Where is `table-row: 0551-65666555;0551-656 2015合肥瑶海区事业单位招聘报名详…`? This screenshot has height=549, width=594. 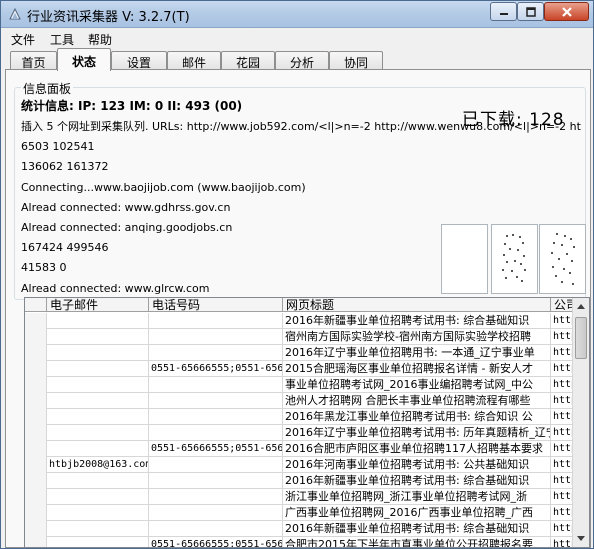 table-row: 0551-65666555;0551-656 2015合肥瑶海区事业单位招聘报名详… is located at coordinates (299, 369).